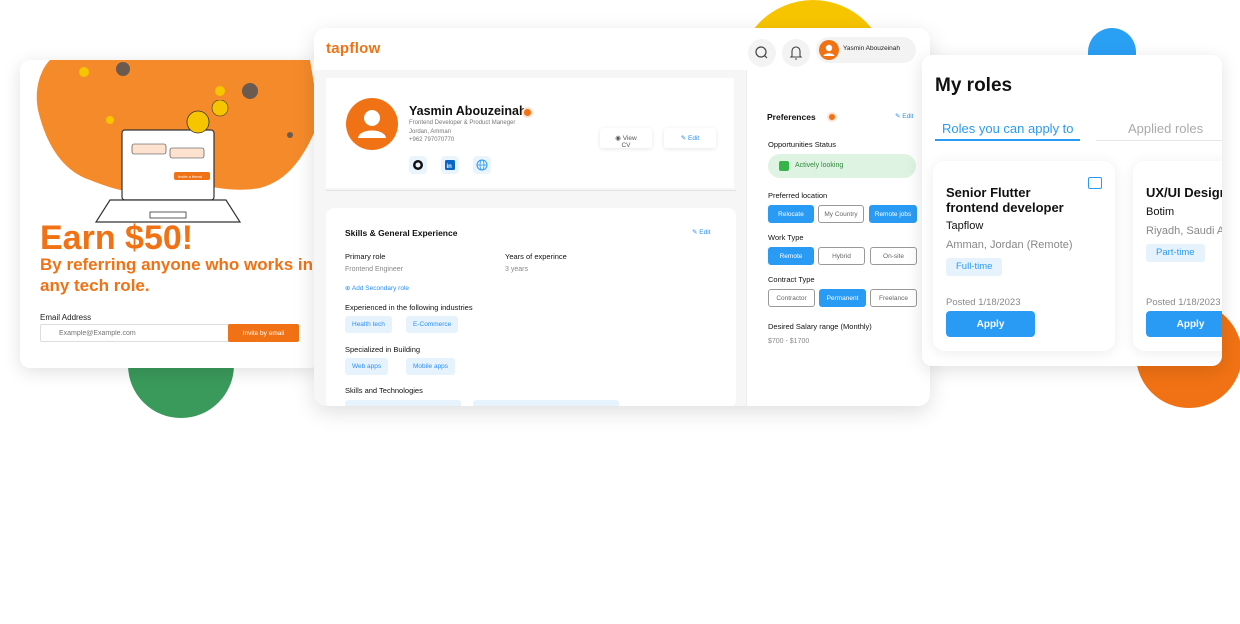 This screenshot has height=624, width=1240. I want to click on section-divider, so click(531, 190).